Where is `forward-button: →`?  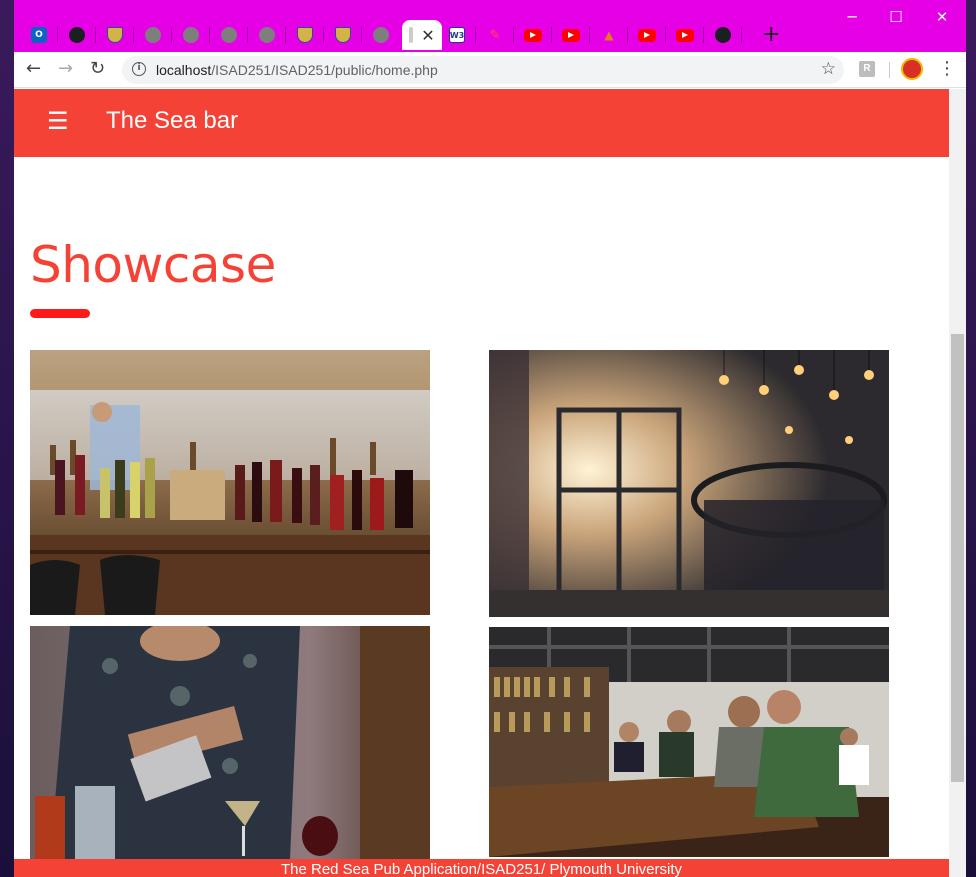 forward-button: → is located at coordinates (65, 68).